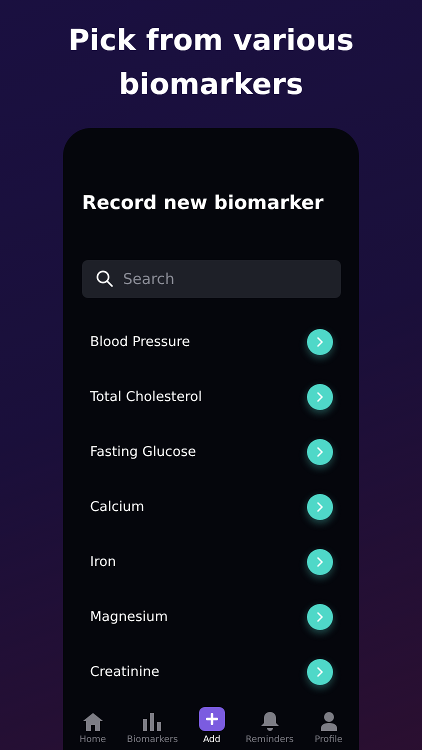 The image size is (422, 750). What do you see at coordinates (125, 672) in the screenshot?
I see `biomarker-name: Creatinine` at bounding box center [125, 672].